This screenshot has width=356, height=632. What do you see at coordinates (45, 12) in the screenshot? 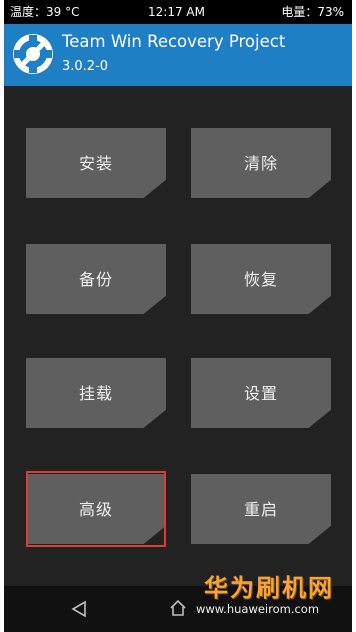
I see `temperature-readout: 温度：39 °C` at bounding box center [45, 12].